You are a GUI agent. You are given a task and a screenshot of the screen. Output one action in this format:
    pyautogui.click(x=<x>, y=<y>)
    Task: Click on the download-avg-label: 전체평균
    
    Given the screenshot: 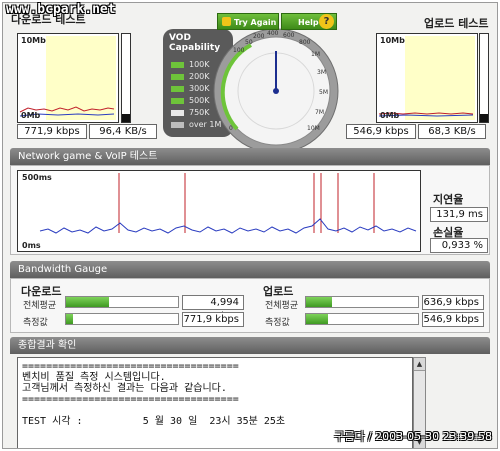 What is the action you would take?
    pyautogui.click(x=40, y=306)
    